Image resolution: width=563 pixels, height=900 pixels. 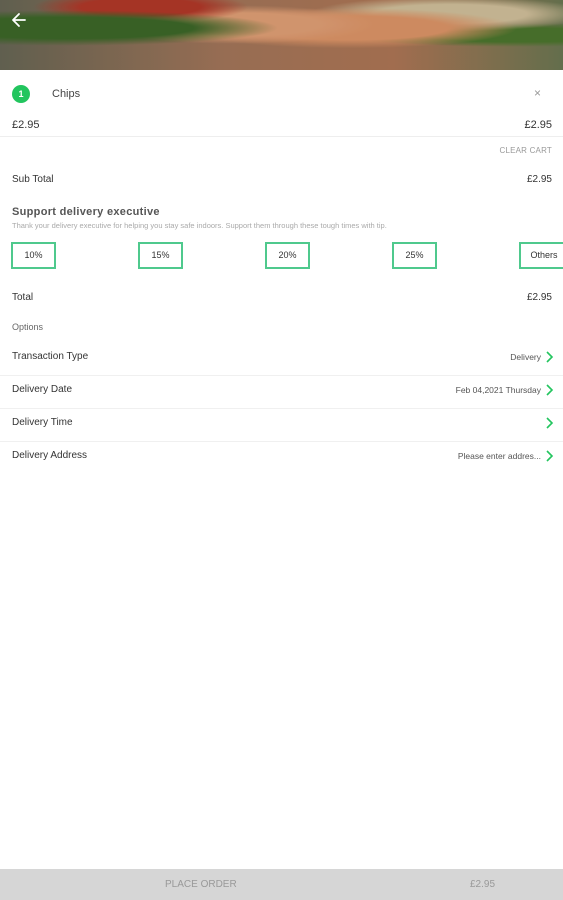 I want to click on transaction-type-value: Delivery, so click(x=525, y=357).